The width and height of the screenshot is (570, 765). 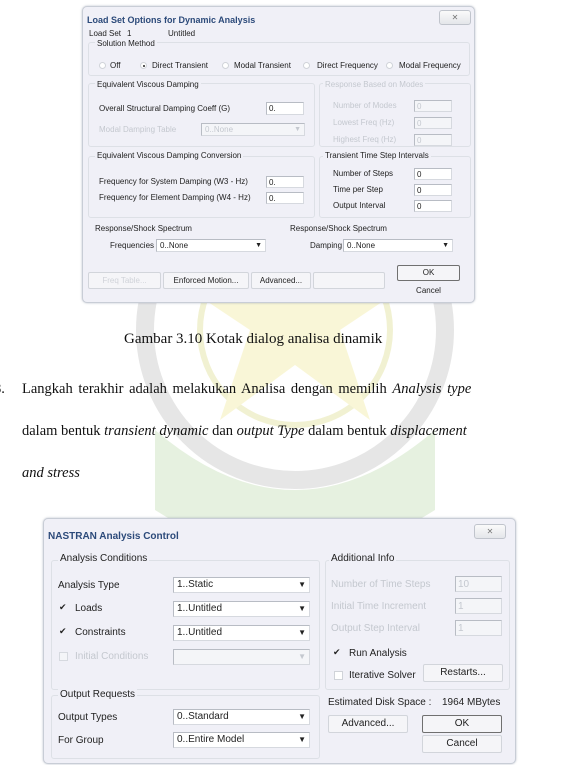 What do you see at coordinates (285, 108) in the screenshot?
I see `structural-damping-coeff-input: 0.` at bounding box center [285, 108].